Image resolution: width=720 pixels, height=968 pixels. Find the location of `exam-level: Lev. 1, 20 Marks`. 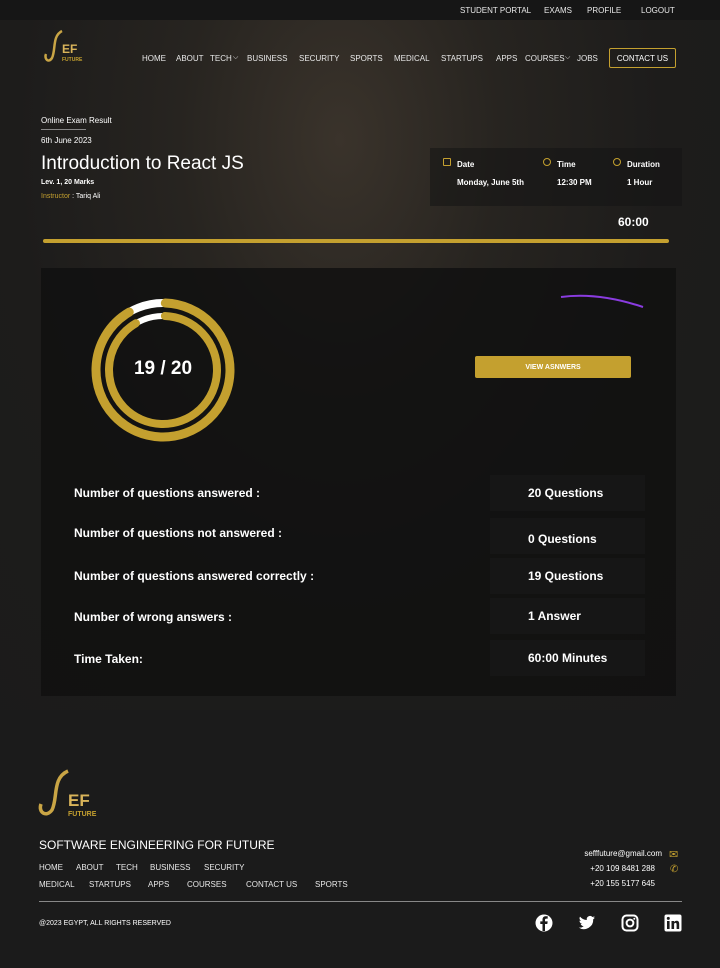

exam-level: Lev. 1, 20 Marks is located at coordinates (68, 182).